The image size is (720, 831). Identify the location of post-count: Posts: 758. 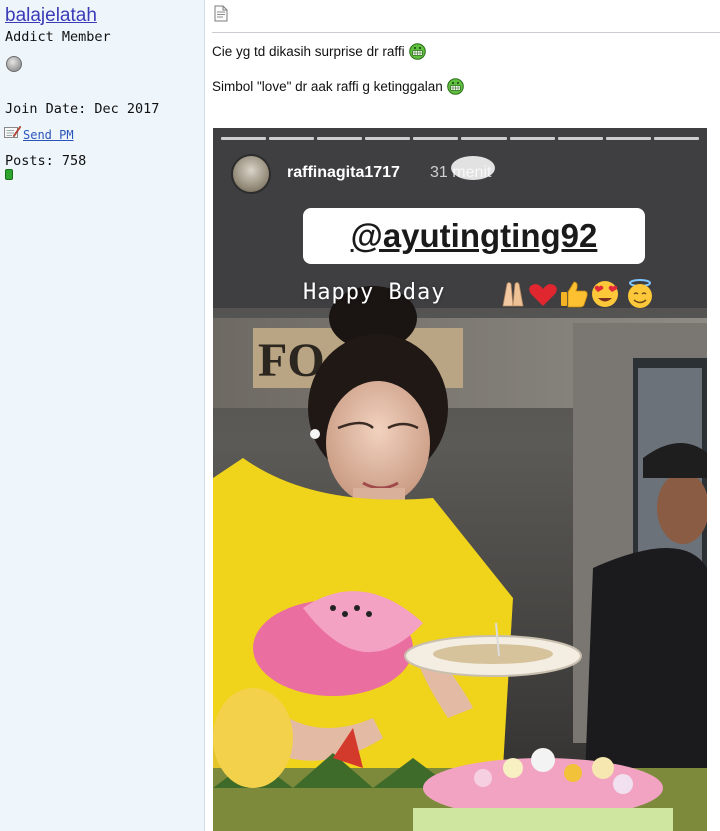
(46, 161).